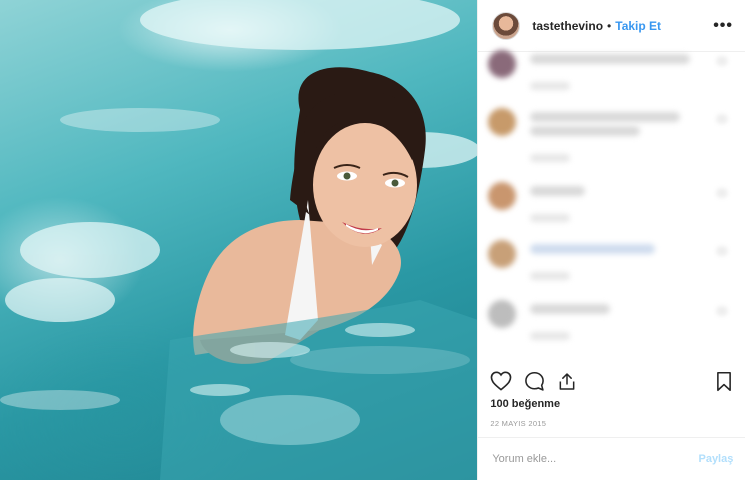 This screenshot has height=480, width=745. Describe the element at coordinates (638, 26) in the screenshot. I see `follow-button: Takip Et` at that location.